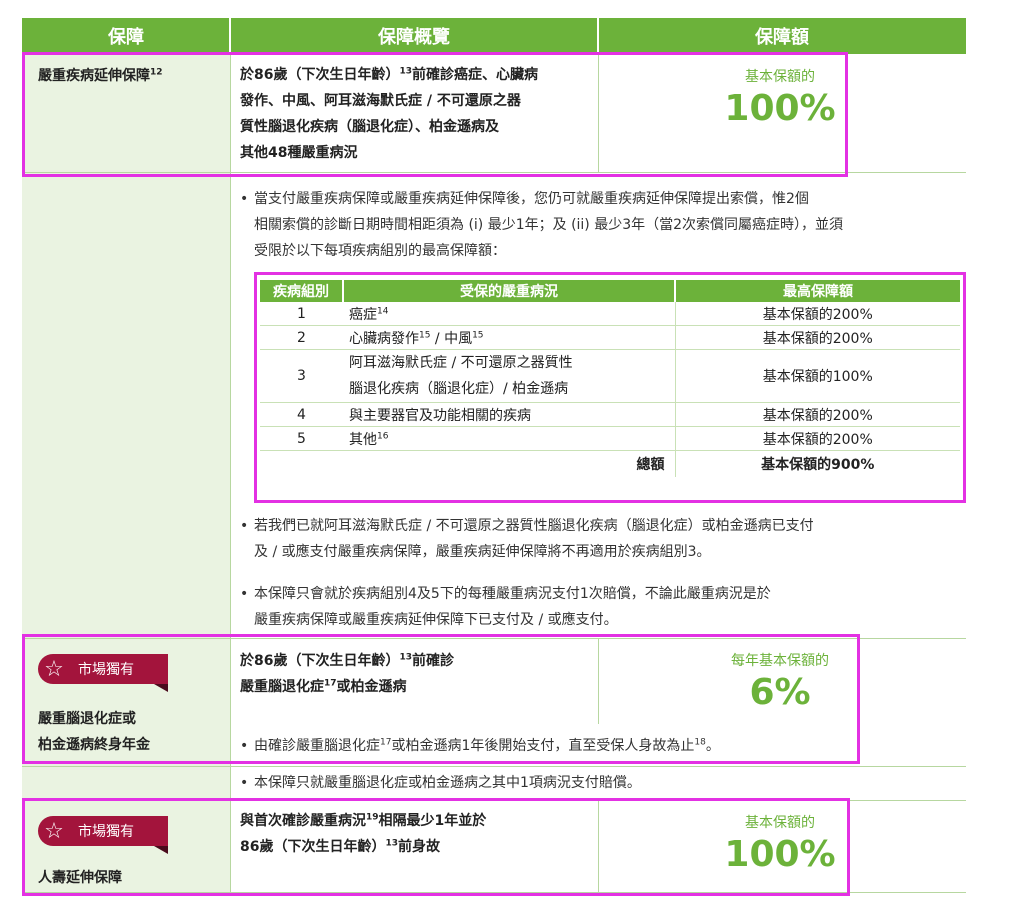 This screenshot has width=1024, height=923. Describe the element at coordinates (541, 251) in the screenshot. I see `bullet-line: 受限於以下每項疾病組別的最高保障額：` at that location.